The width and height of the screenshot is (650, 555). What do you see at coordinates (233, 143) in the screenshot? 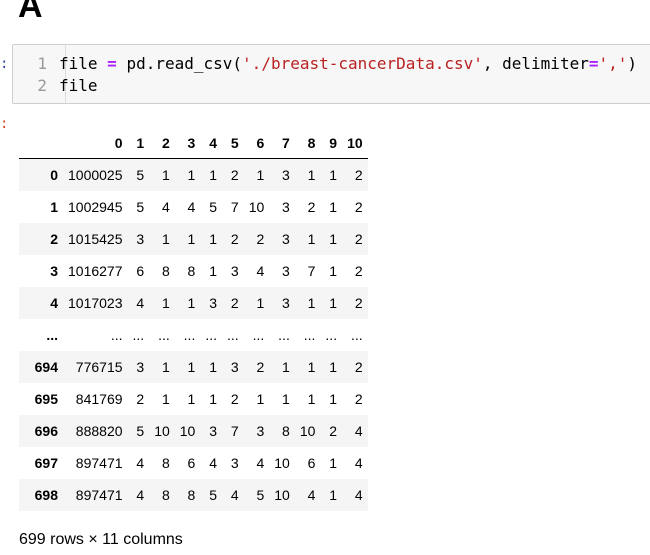
I see `column-header: 5` at bounding box center [233, 143].